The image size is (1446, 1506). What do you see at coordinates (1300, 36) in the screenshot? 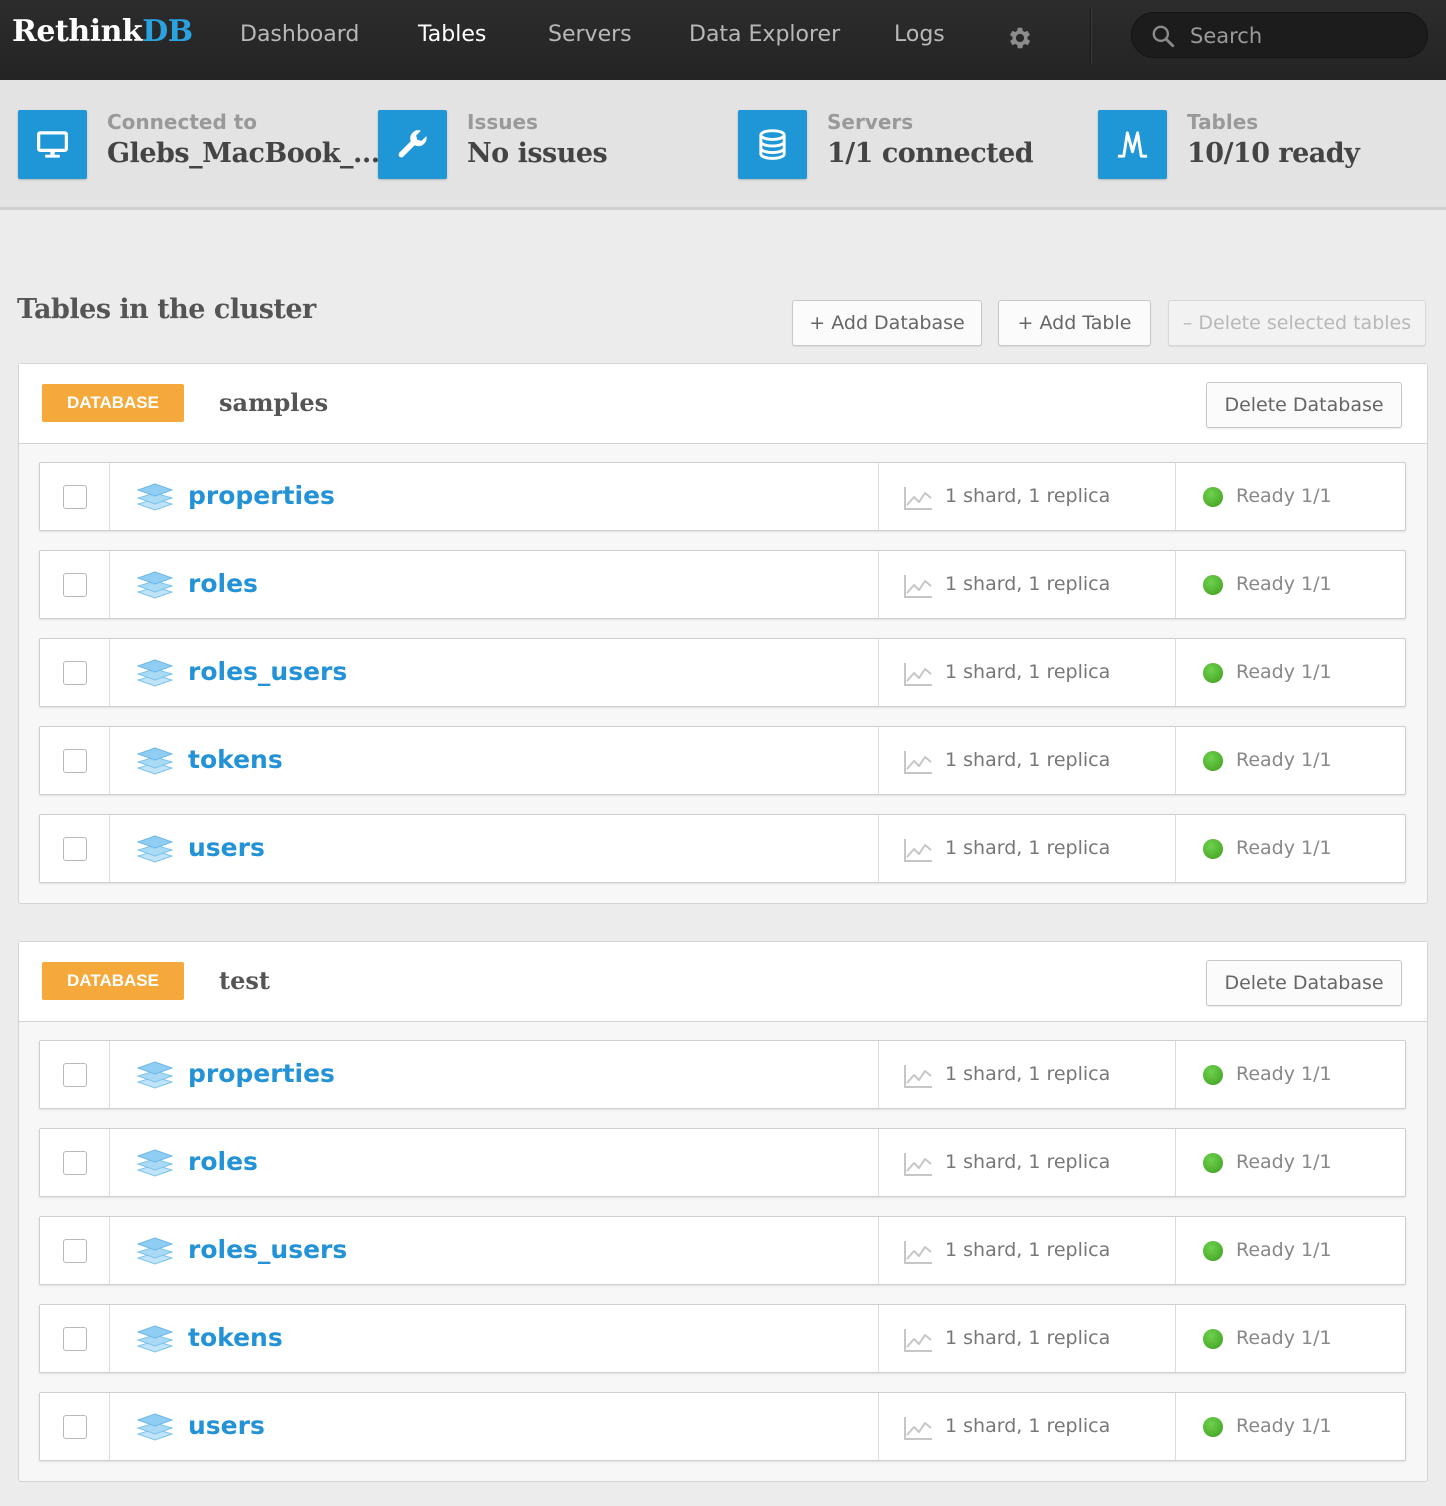
I see `search-input` at bounding box center [1300, 36].